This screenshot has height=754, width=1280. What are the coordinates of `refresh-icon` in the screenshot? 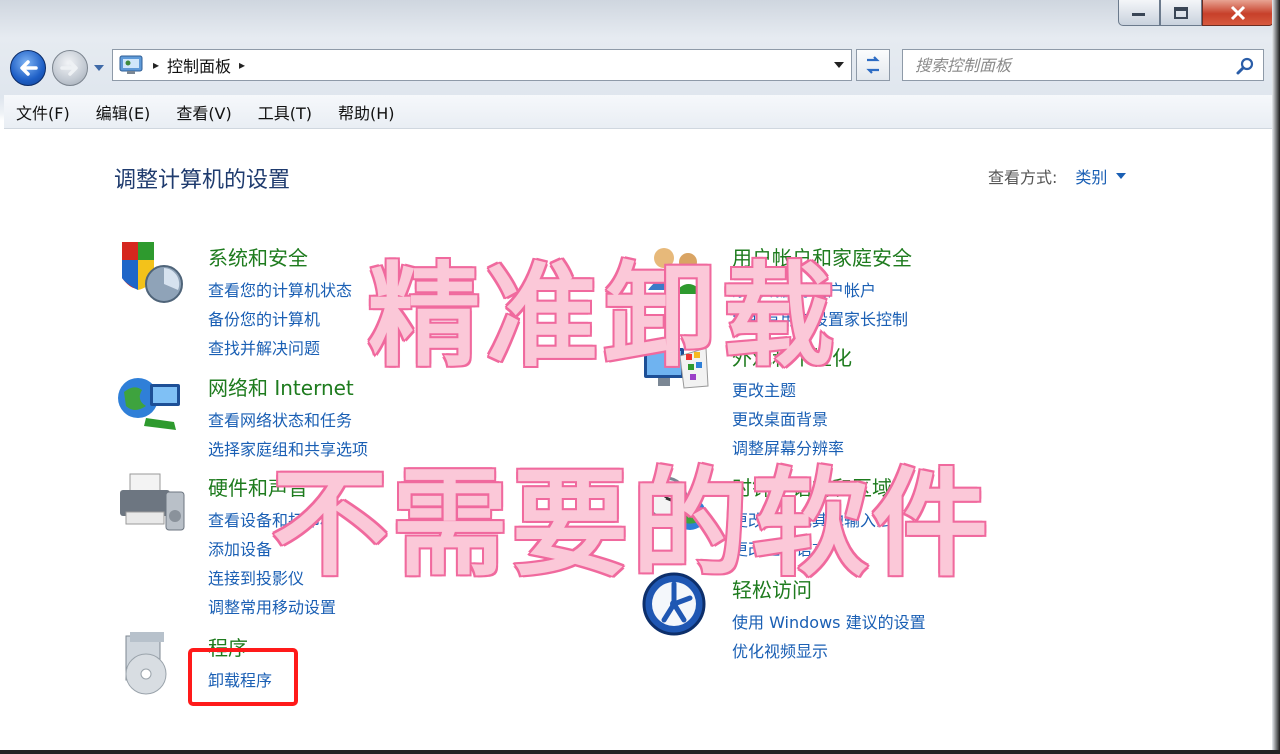 It's located at (873, 65).